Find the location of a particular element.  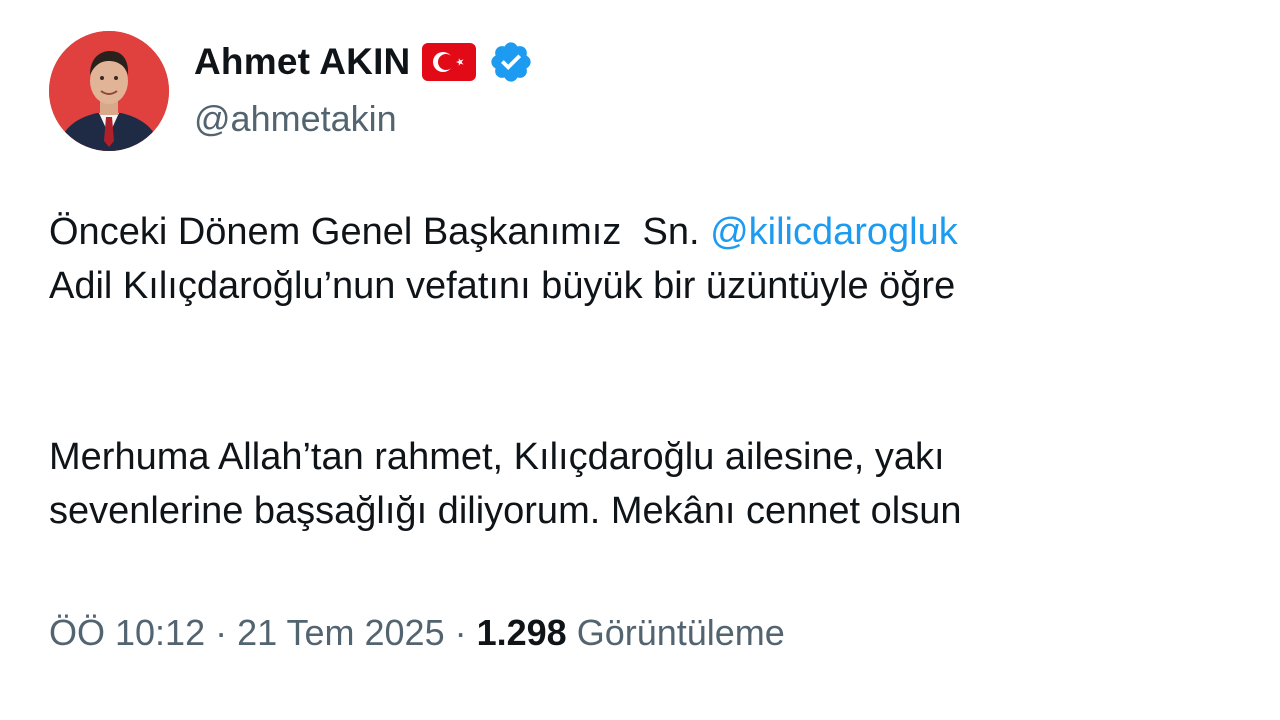

author-handle: @ahmetakin is located at coordinates (295, 119).